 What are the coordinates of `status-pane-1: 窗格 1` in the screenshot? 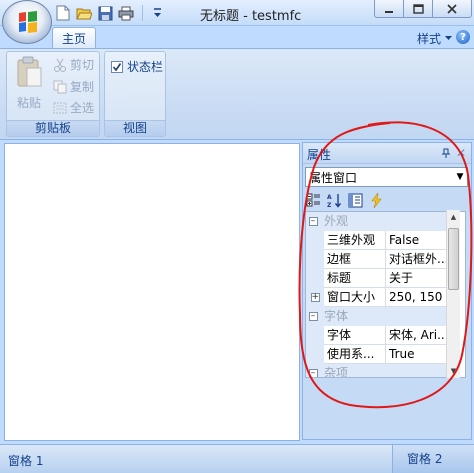 It's located at (26, 461).